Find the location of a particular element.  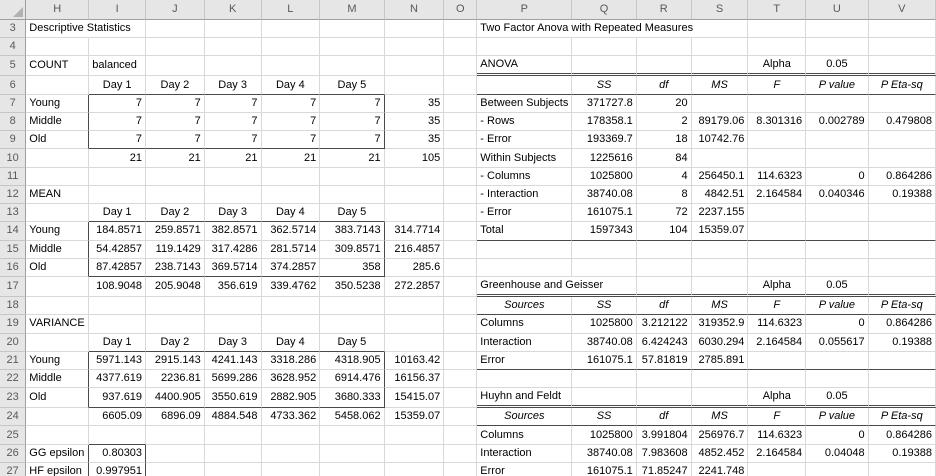

cell-N27 is located at coordinates (414, 469).